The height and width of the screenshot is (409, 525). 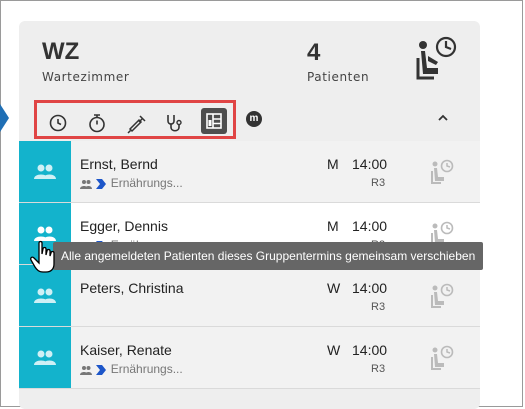 I want to click on waiting-room-clock-icon, so click(x=436, y=58).